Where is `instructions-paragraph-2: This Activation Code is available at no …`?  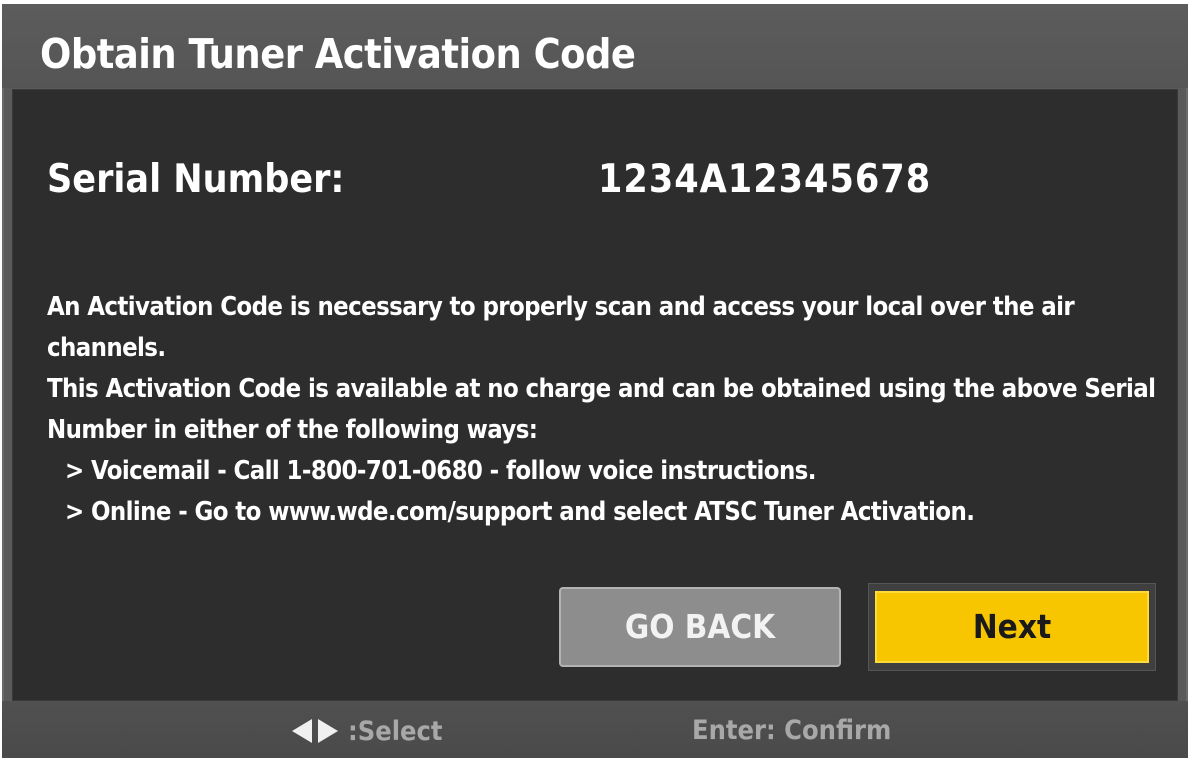 instructions-paragraph-2: This Activation Code is available at no … is located at coordinates (601, 409).